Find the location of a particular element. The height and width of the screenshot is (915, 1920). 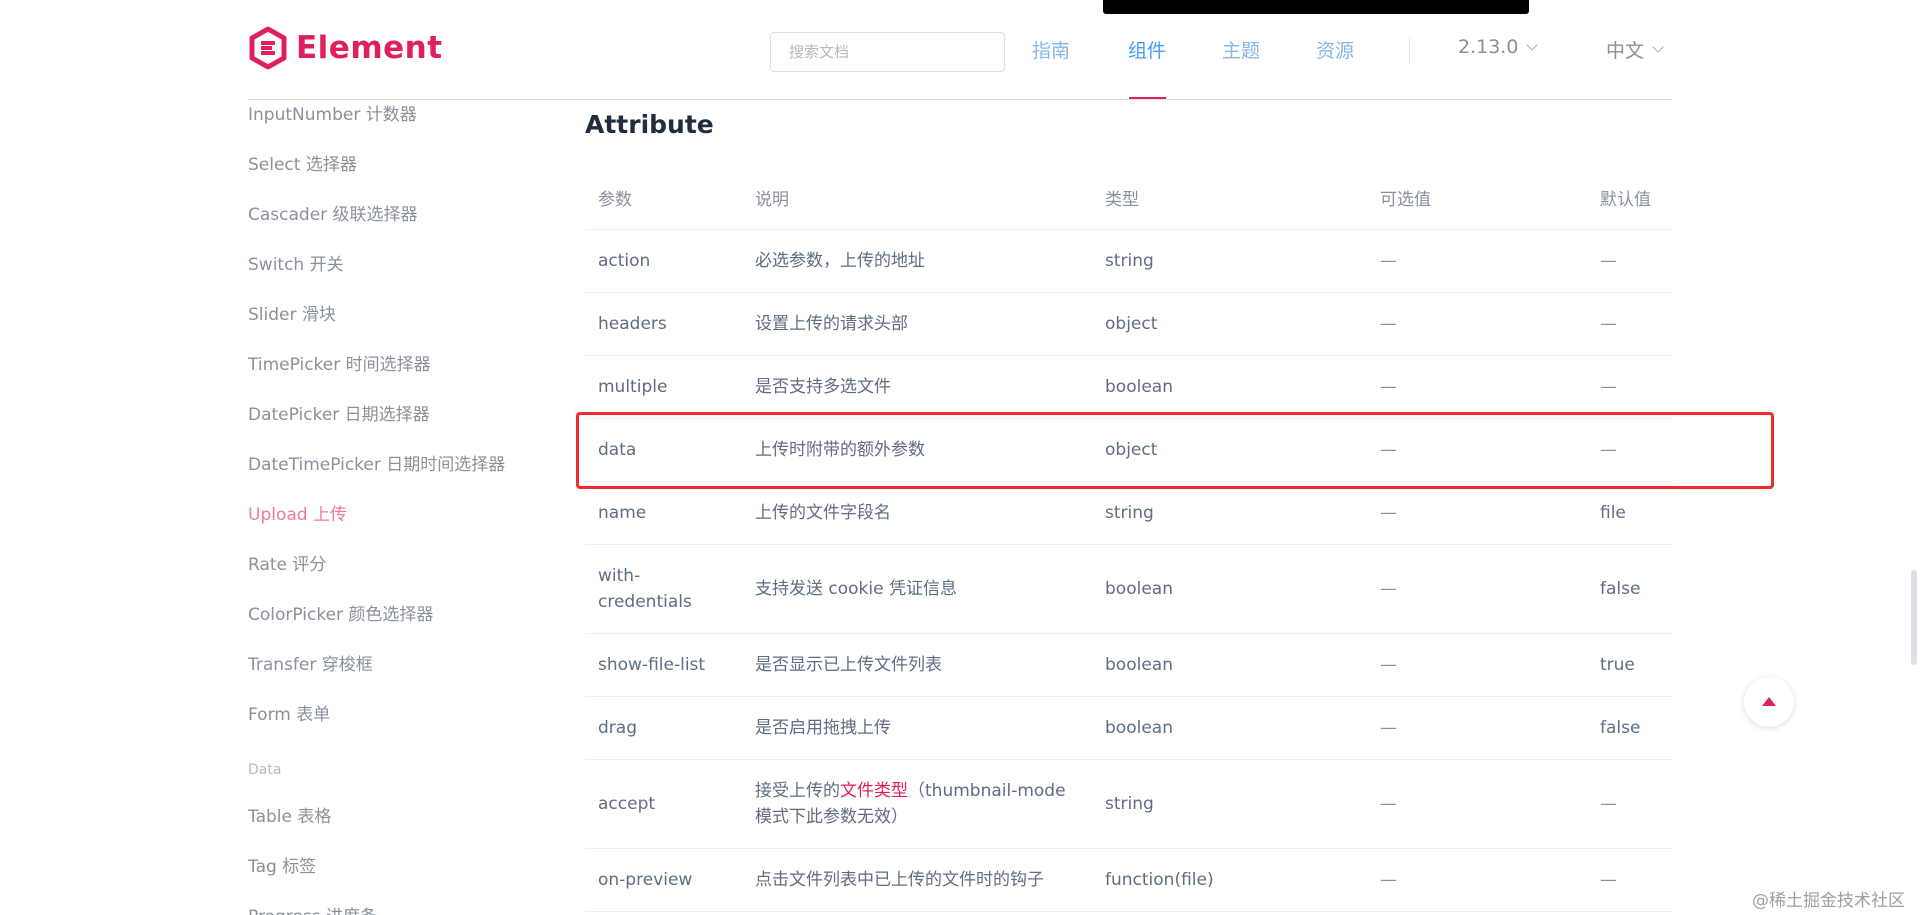

sidebar-item-rate: Rate 评分 is located at coordinates (287, 562).